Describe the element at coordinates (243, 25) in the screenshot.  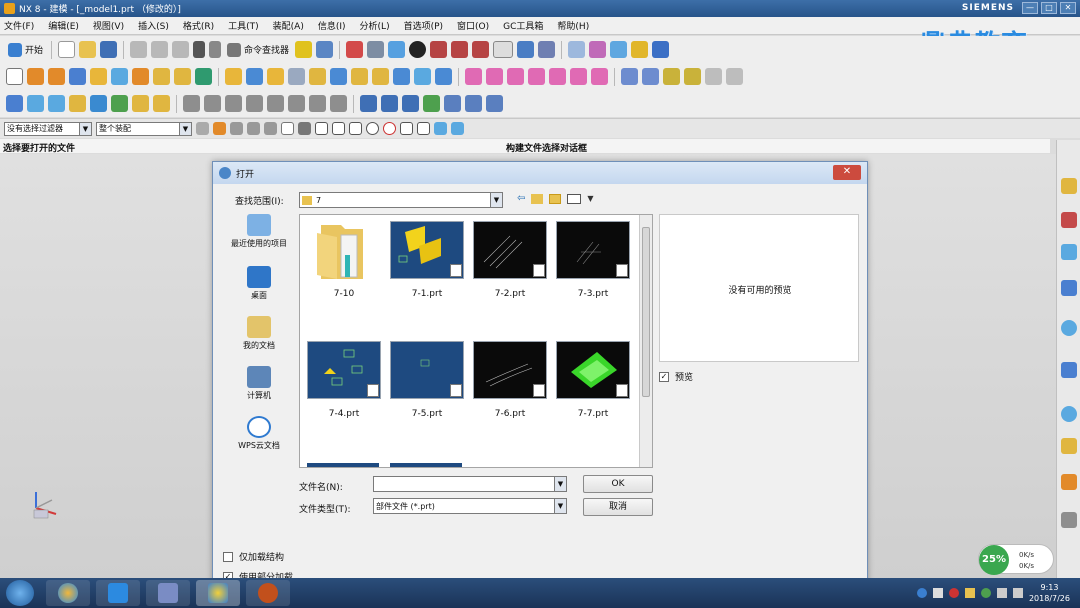
I see `menu-tools: 工具(T)` at that location.